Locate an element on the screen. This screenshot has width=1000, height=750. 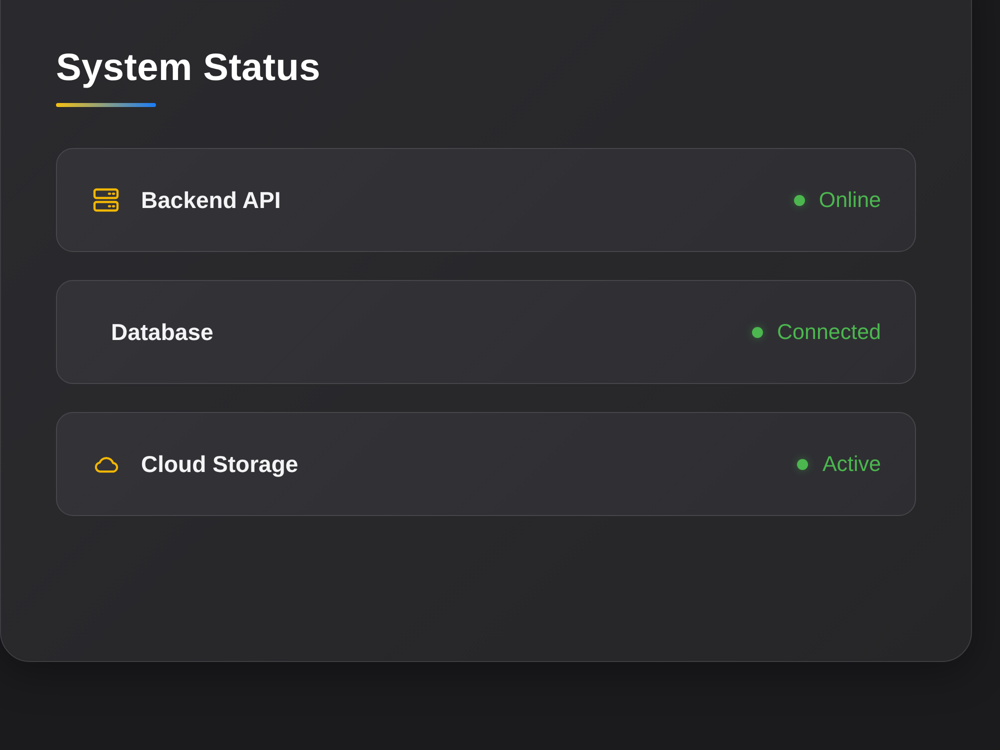
server-icon is located at coordinates (106, 200).